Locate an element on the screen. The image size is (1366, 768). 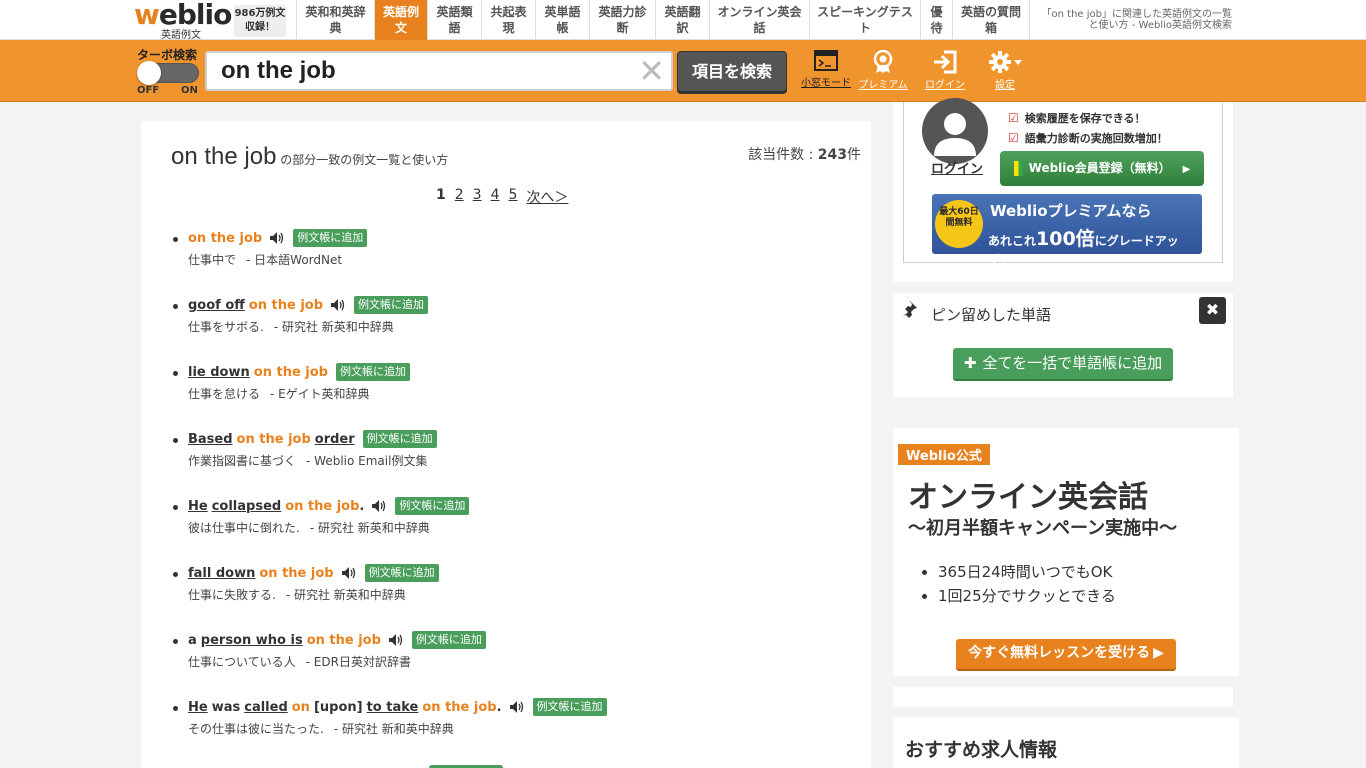
page-link: 3 is located at coordinates (477, 197).